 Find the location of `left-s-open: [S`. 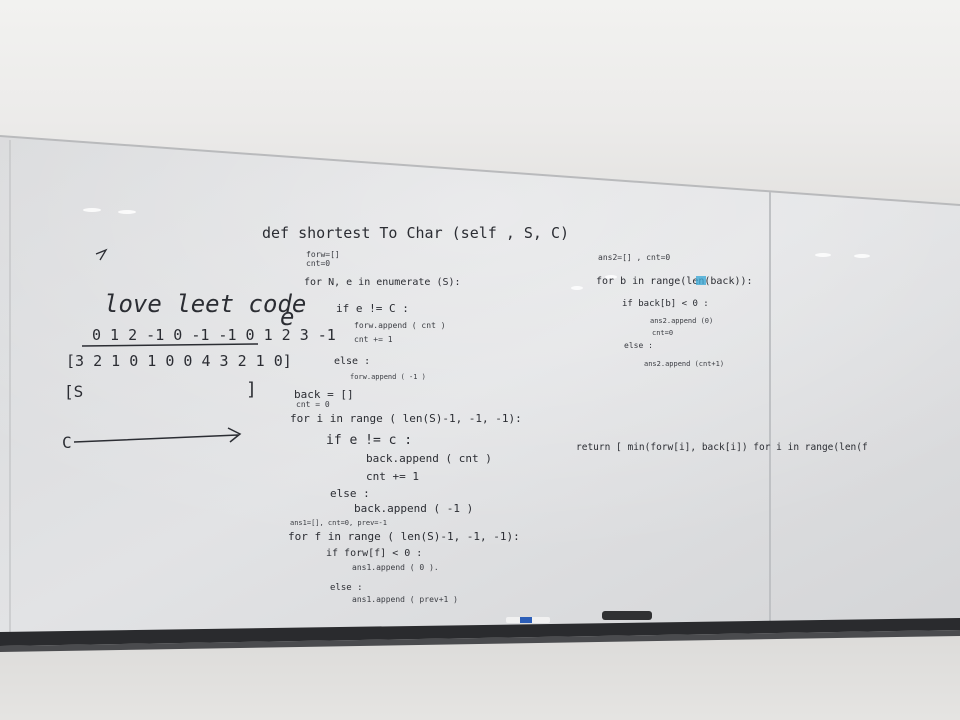

left-s-open: [S is located at coordinates (73, 391).